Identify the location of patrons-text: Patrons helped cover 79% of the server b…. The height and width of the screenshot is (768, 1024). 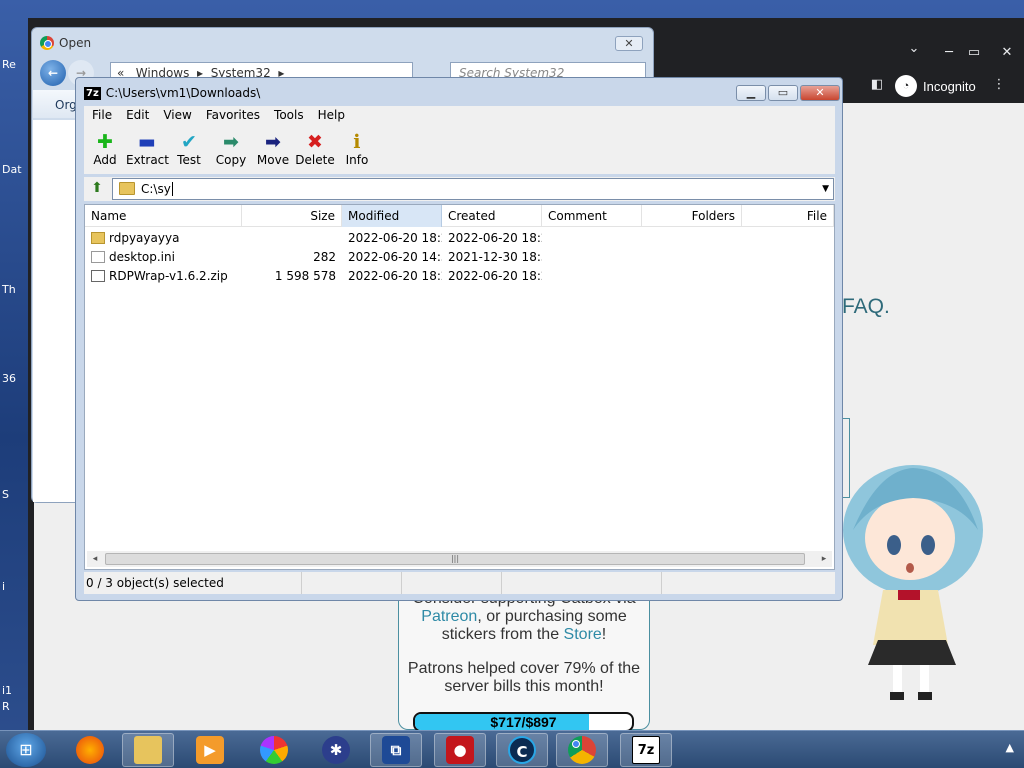
(524, 677).